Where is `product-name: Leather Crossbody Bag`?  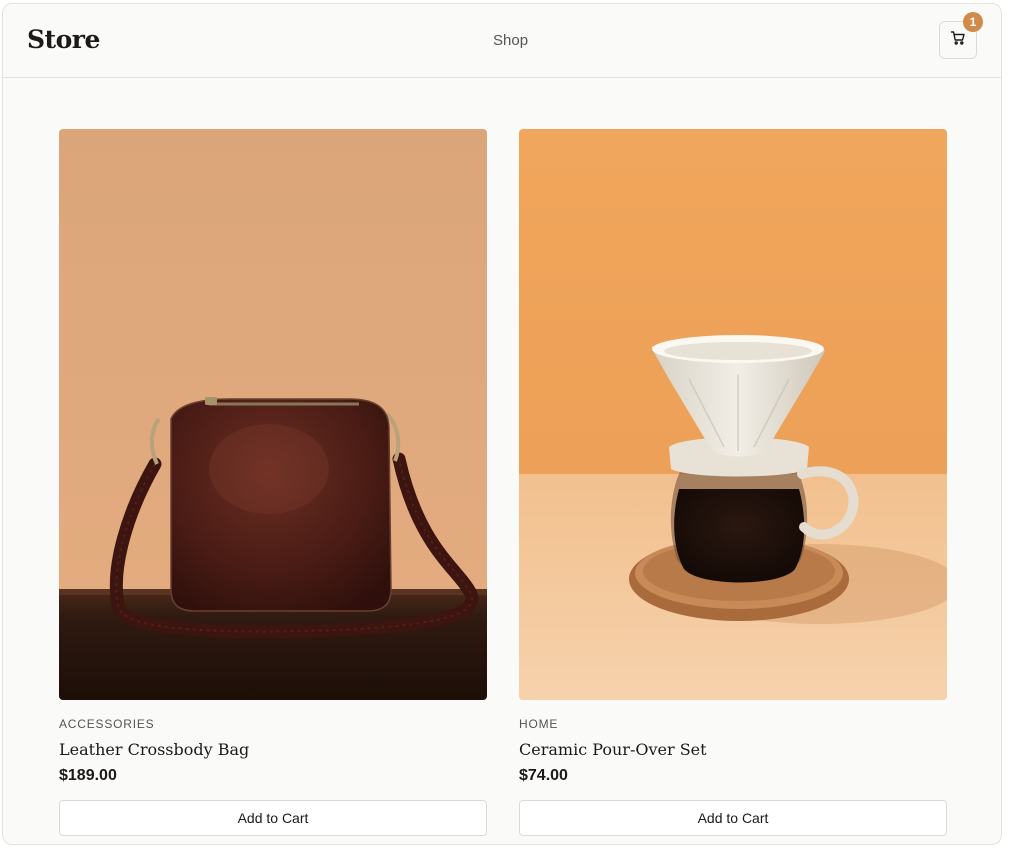 product-name: Leather Crossbody Bag is located at coordinates (273, 750).